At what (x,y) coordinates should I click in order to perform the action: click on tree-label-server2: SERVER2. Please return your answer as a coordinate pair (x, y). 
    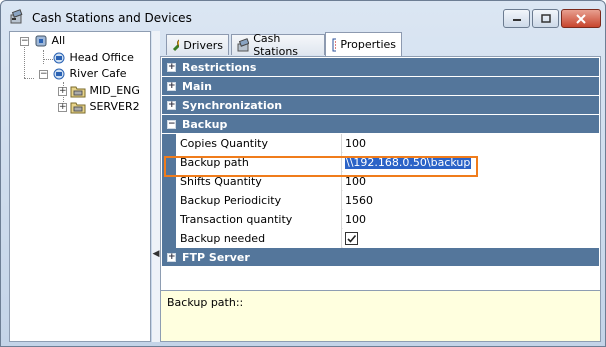
    Looking at the image, I should click on (114, 106).